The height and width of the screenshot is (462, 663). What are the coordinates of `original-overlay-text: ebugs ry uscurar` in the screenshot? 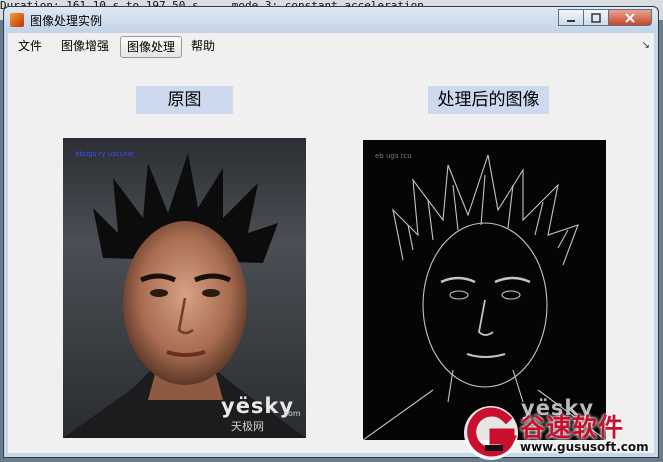 It's located at (105, 154).